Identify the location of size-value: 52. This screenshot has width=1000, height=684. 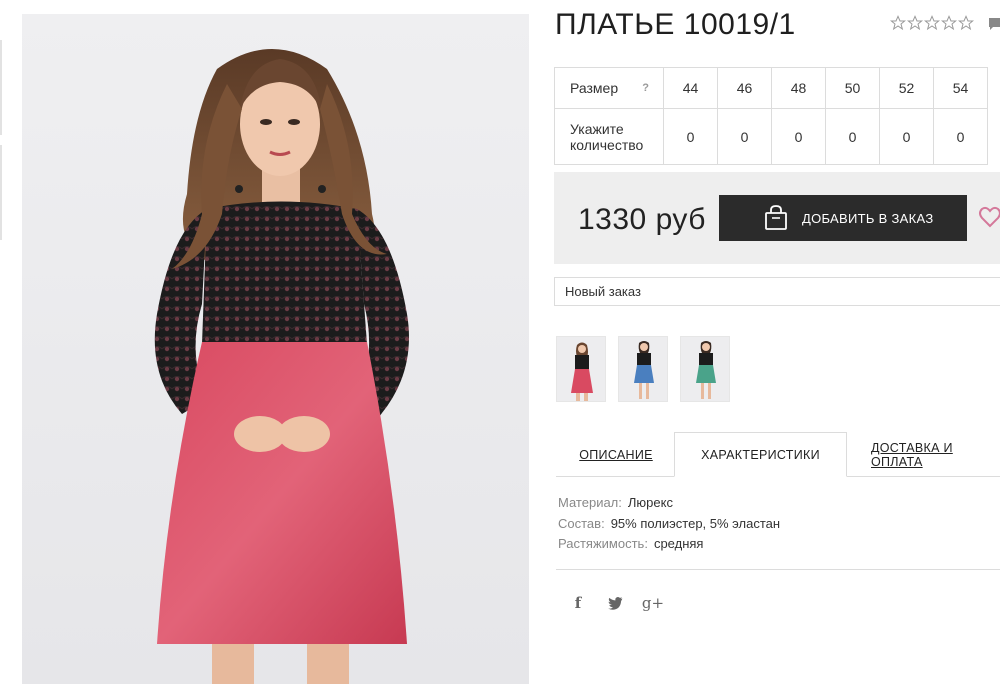
(906, 88).